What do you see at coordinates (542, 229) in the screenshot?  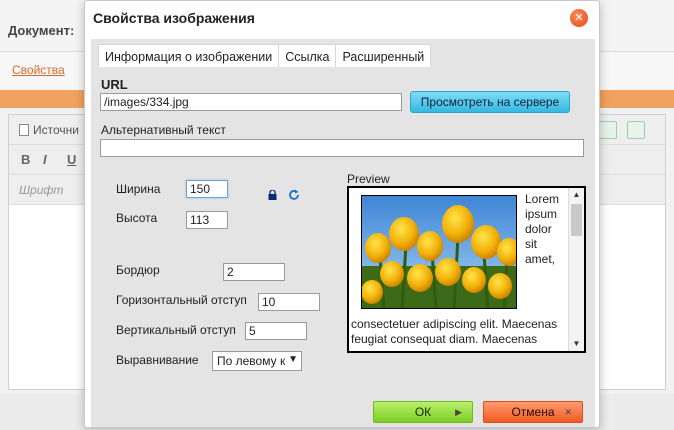 I see `preview-side-text: Lorem ipsum dolor sit amet,` at bounding box center [542, 229].